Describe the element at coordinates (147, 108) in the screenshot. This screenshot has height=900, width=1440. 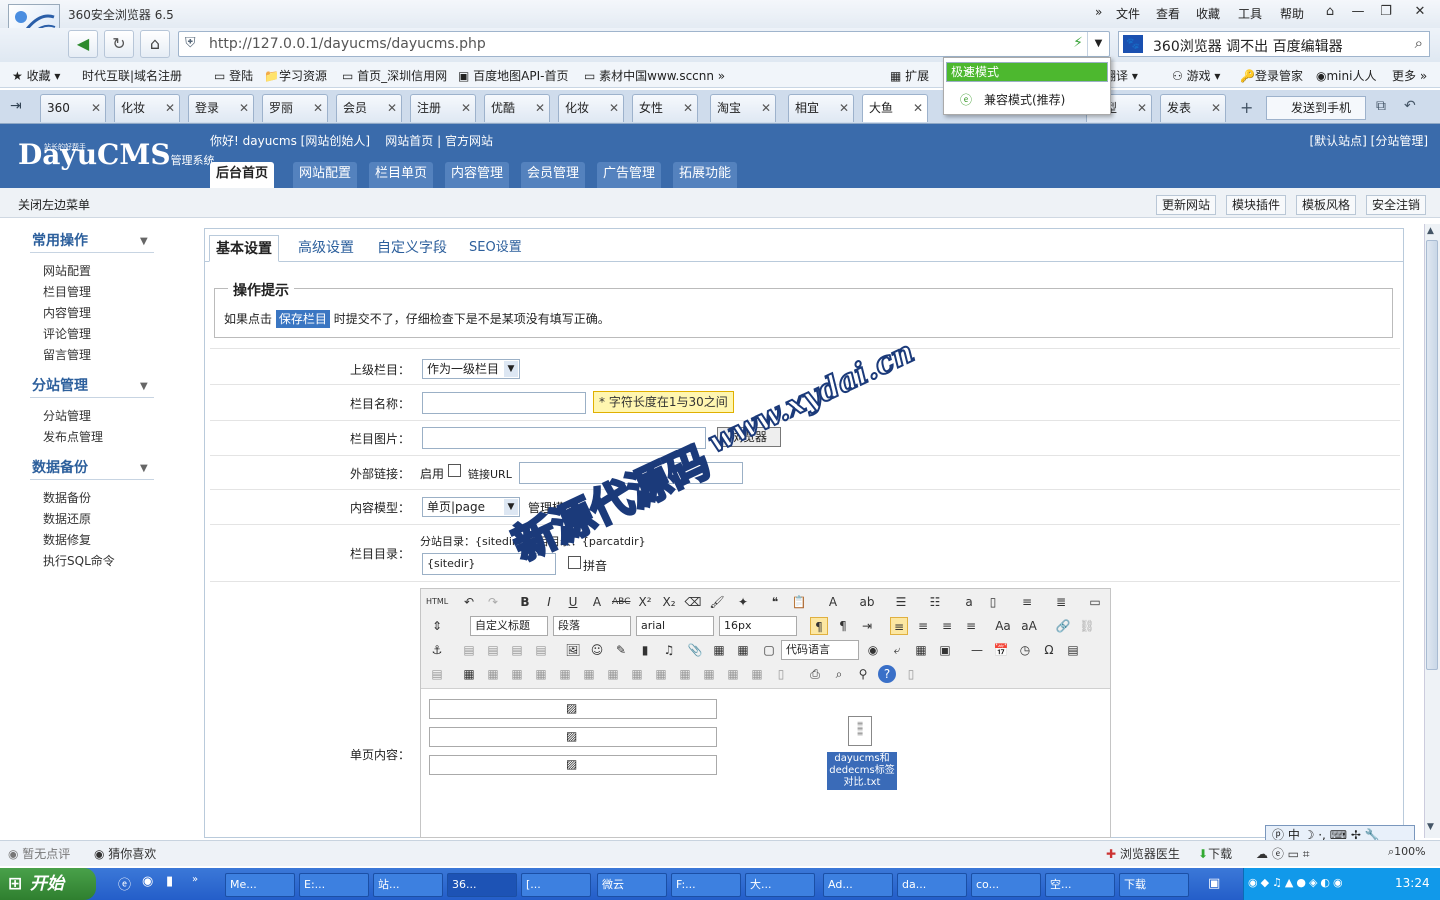
I see `browser-tab: 化妆 ✕` at that location.